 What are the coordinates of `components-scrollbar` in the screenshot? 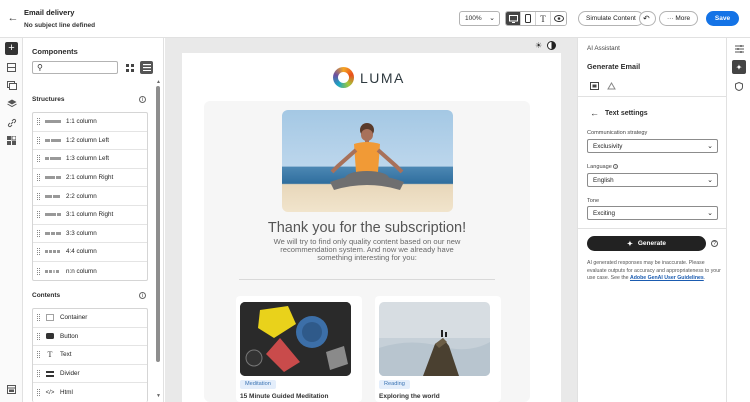 It's located at (158, 224).